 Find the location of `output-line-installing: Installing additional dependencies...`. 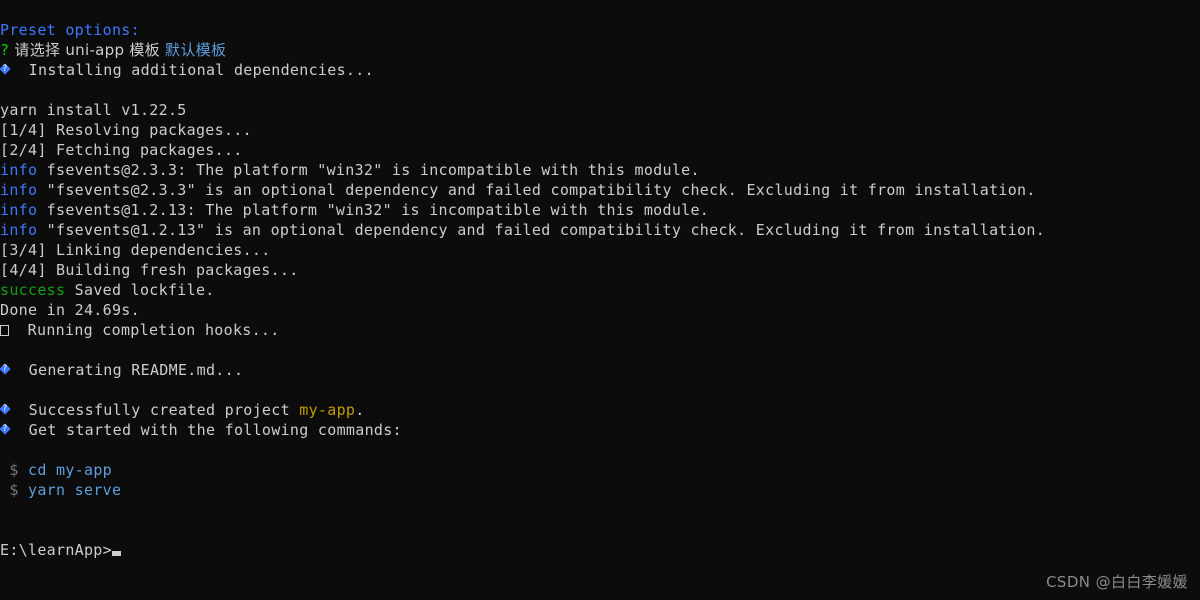

output-line-installing: Installing additional dependencies... is located at coordinates (600, 70).